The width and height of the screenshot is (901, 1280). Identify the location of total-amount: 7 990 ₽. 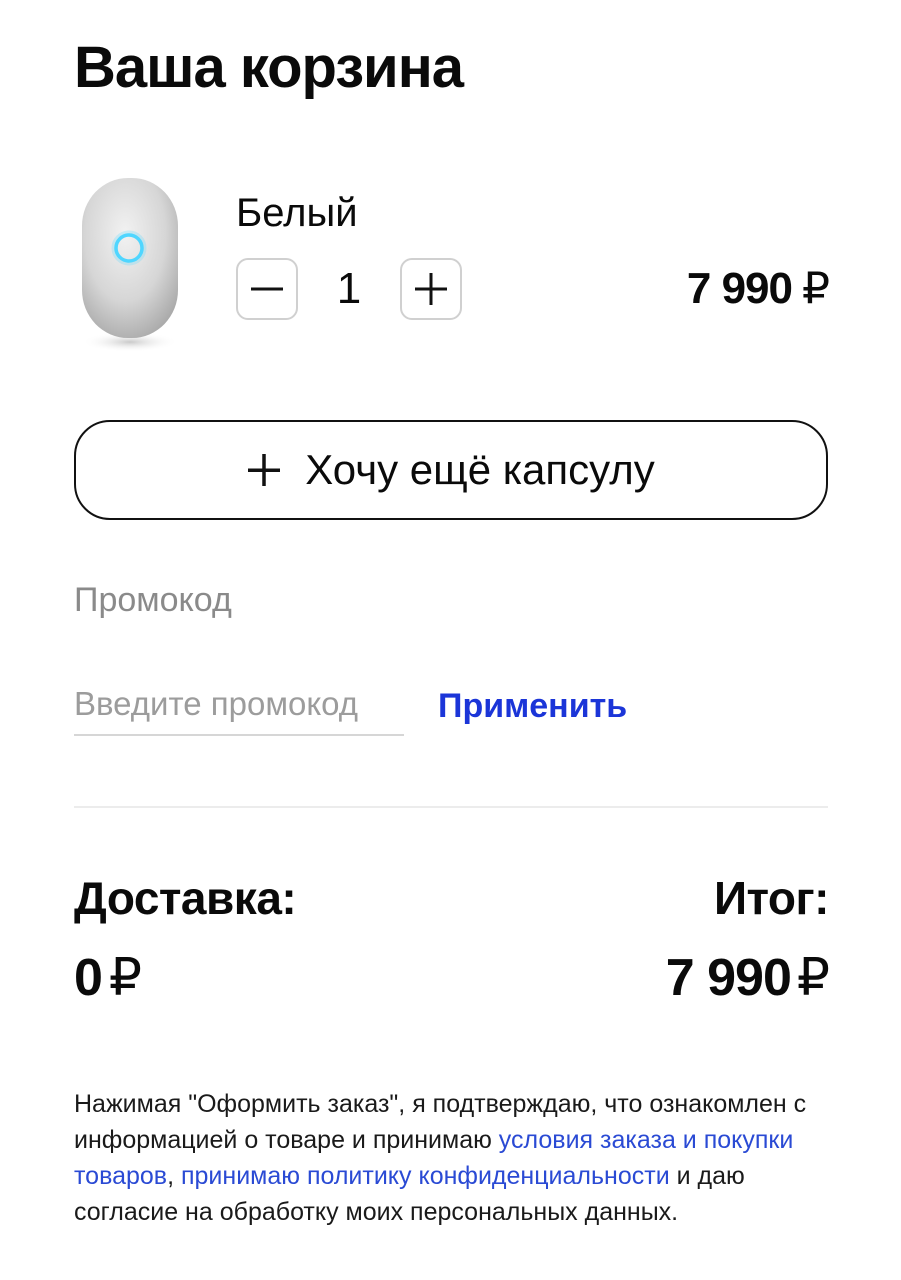
(747, 978).